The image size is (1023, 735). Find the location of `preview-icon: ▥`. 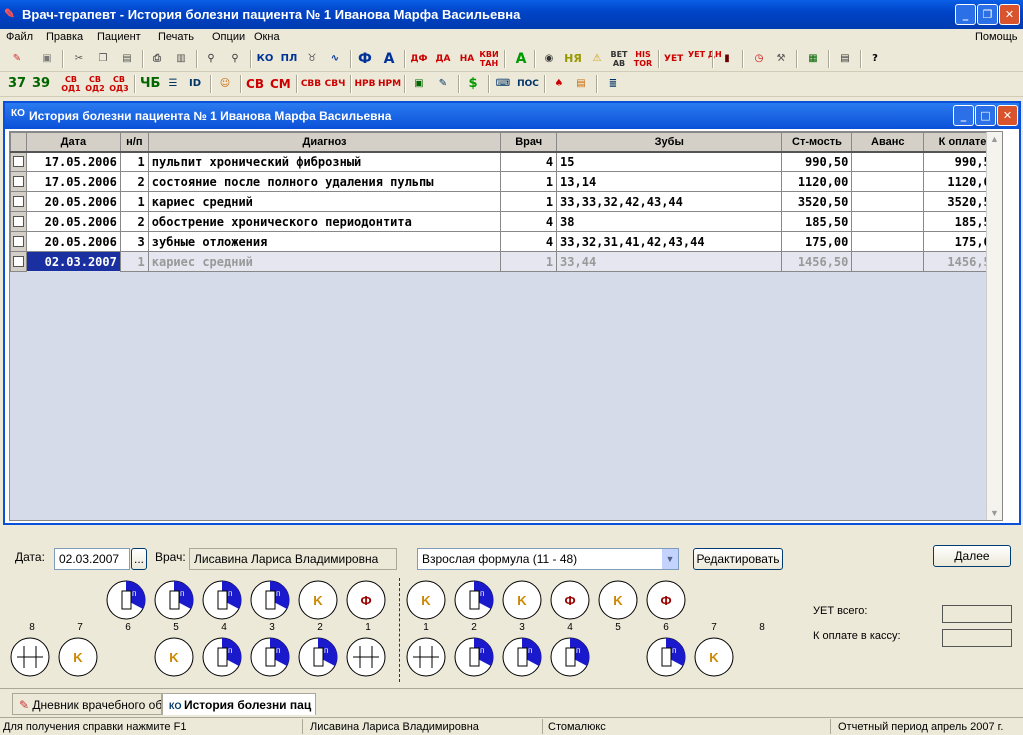

preview-icon: ▥ is located at coordinates (181, 59).